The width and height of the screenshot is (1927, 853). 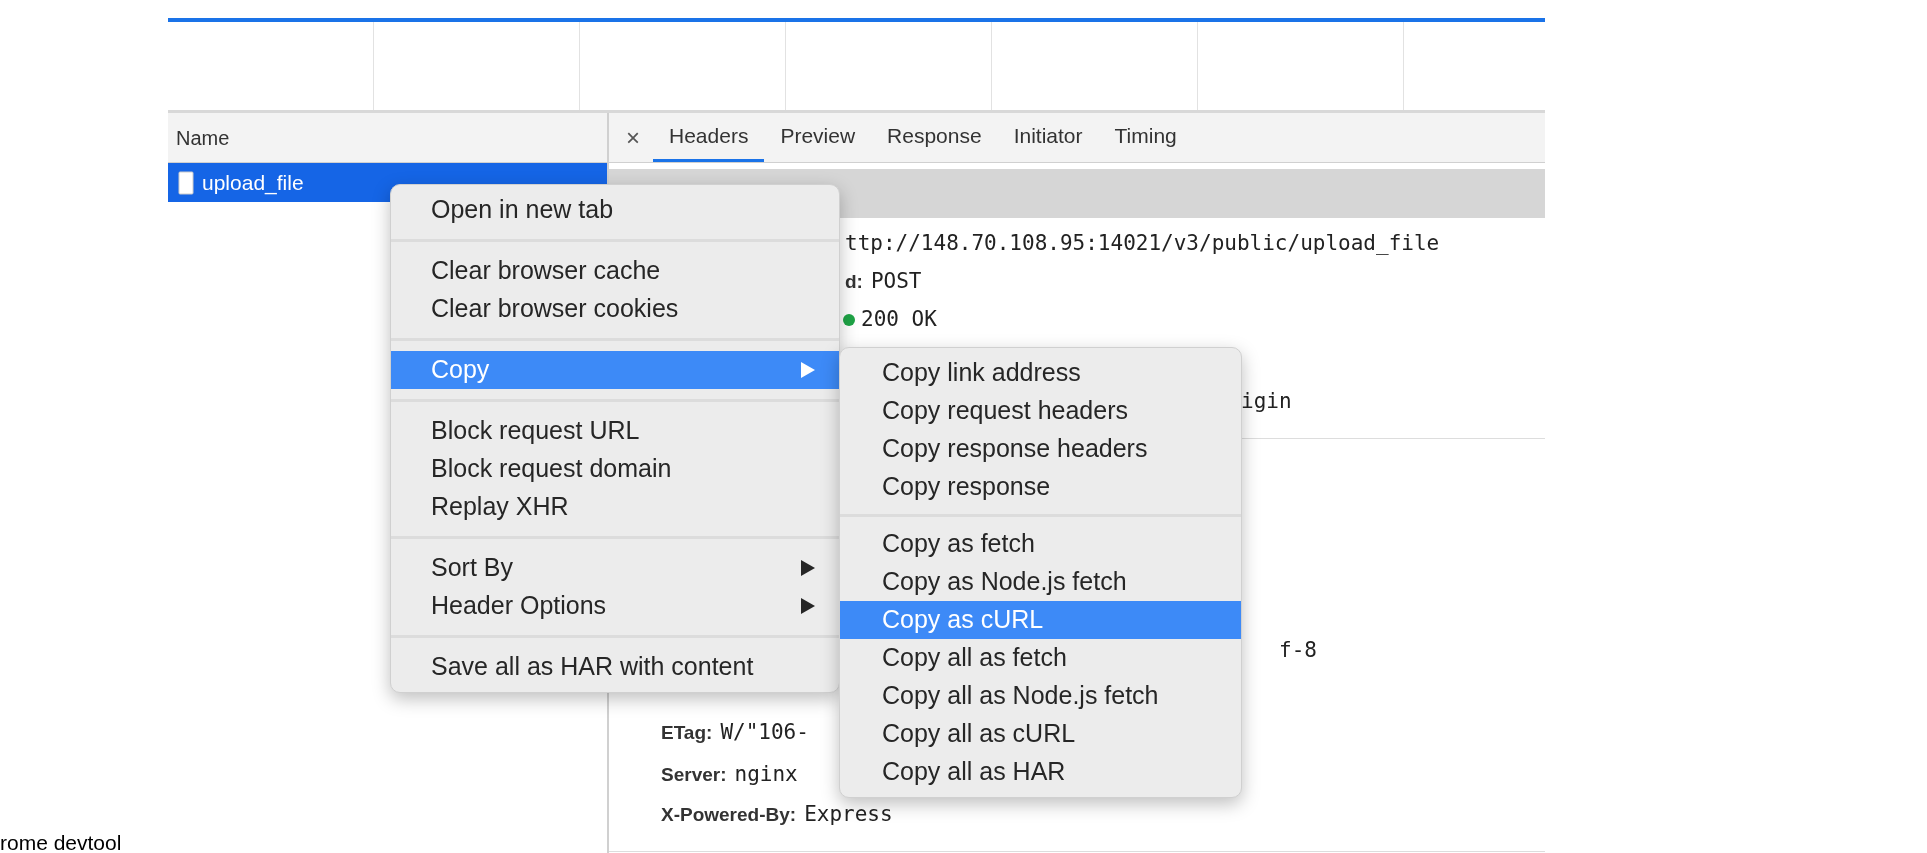 What do you see at coordinates (1040, 696) in the screenshot?
I see `menu-item: Copy all as Node.js fetch` at bounding box center [1040, 696].